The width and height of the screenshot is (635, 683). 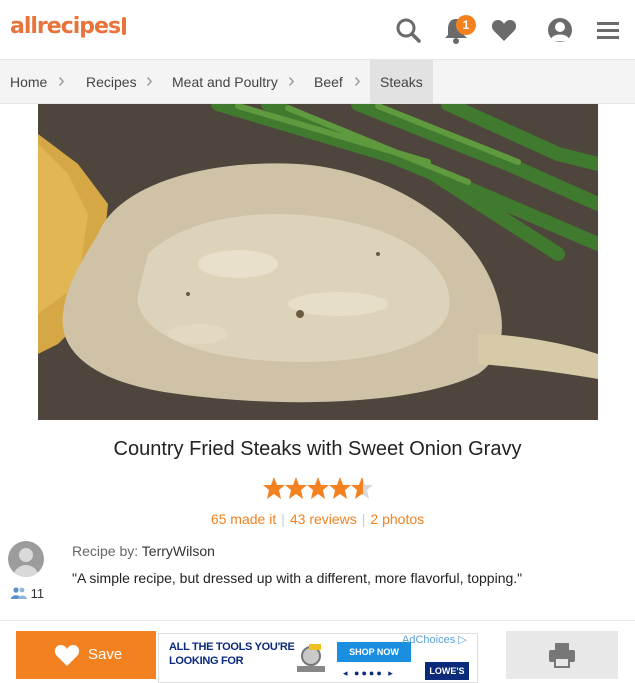 I want to click on user-icon, so click(x=560, y=30).